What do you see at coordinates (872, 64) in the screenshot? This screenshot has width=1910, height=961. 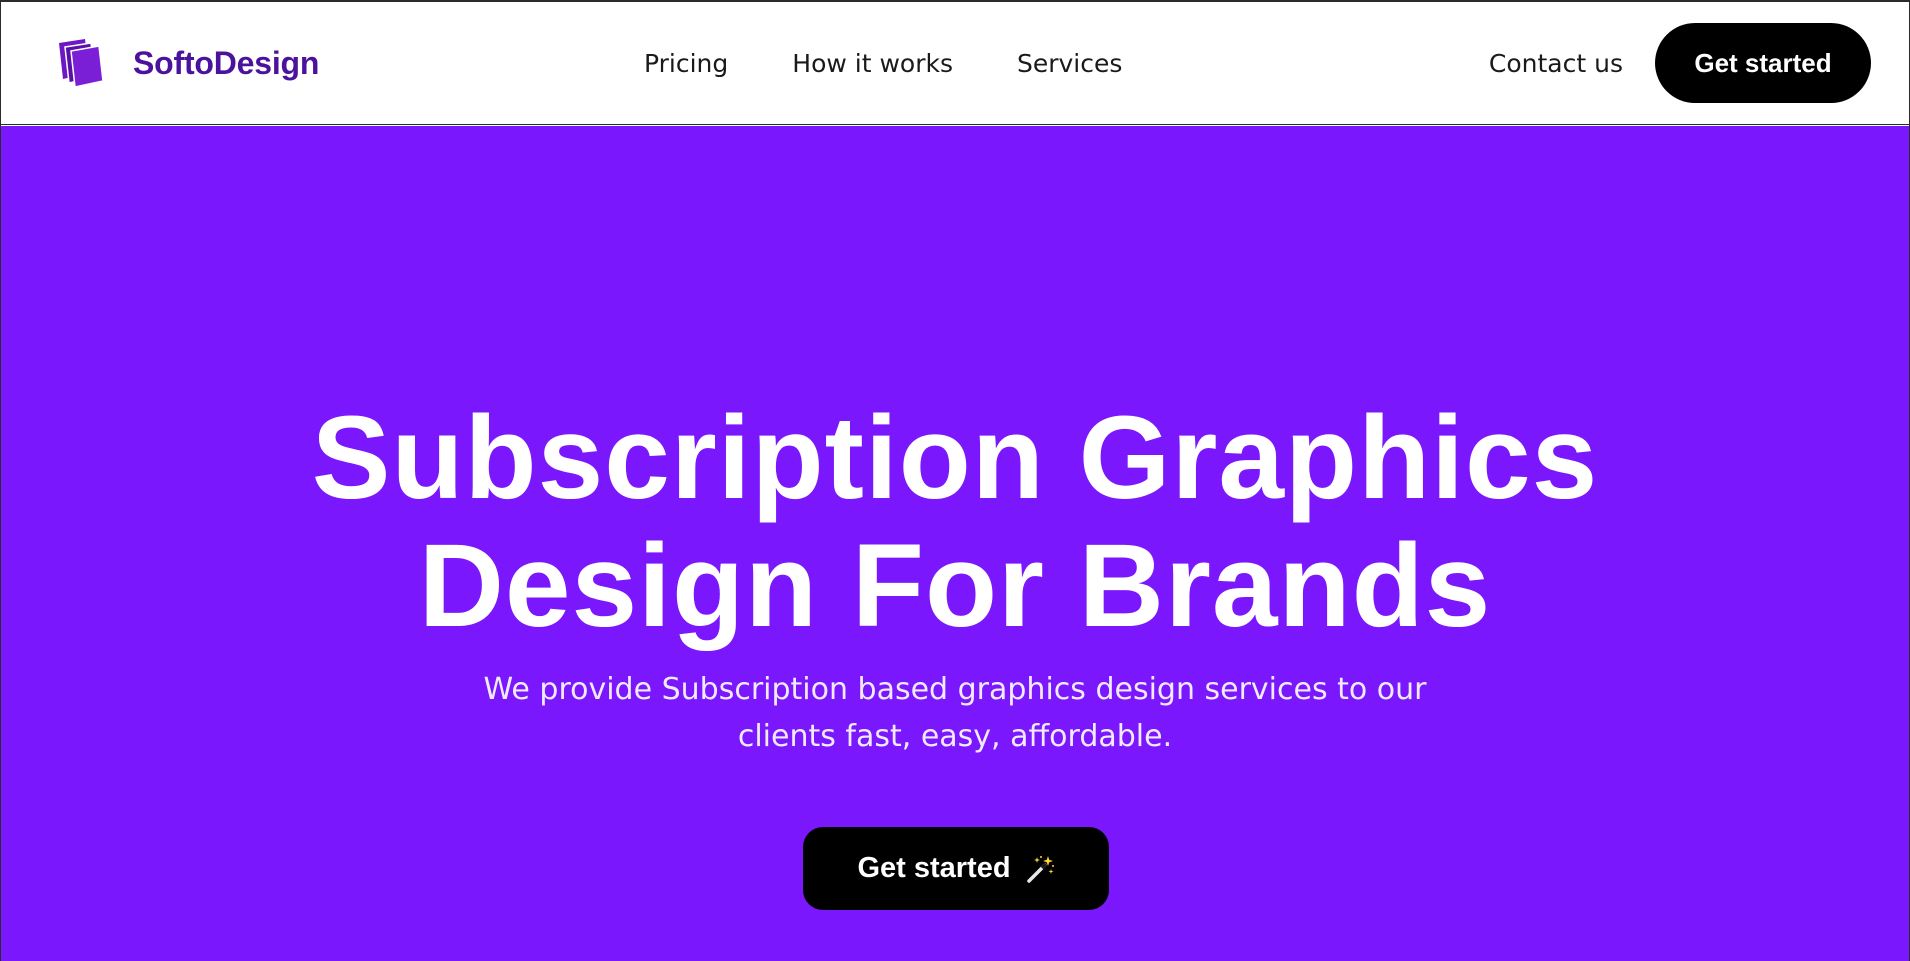 I see `nav-link-how-it-works: How it works` at bounding box center [872, 64].